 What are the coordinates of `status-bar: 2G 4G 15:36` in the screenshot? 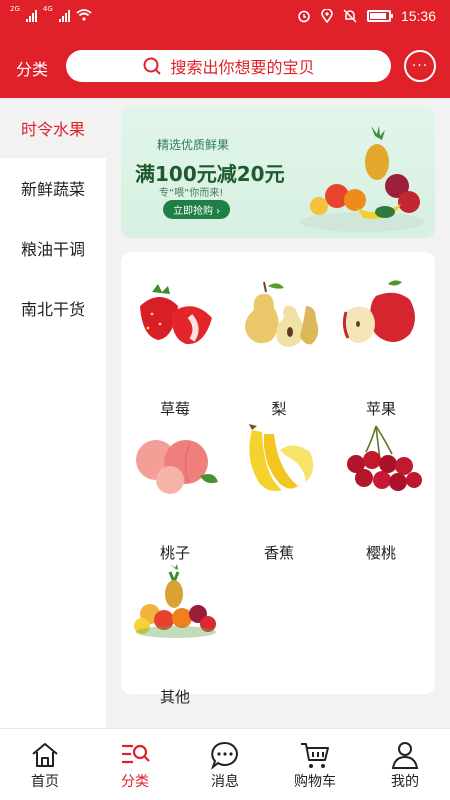 It's located at (225, 17).